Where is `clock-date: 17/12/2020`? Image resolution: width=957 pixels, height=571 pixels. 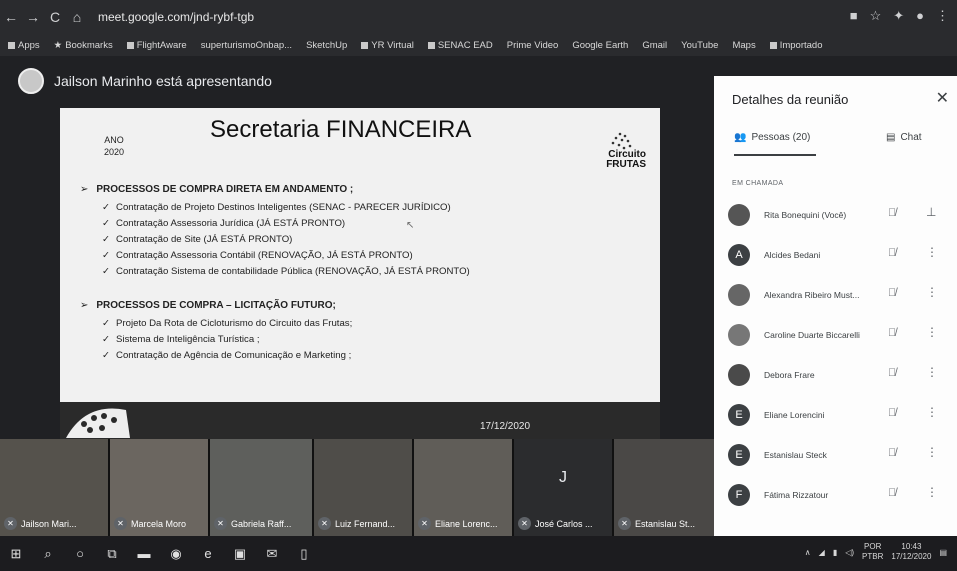
clock-date: 17/12/2020 is located at coordinates (911, 556).